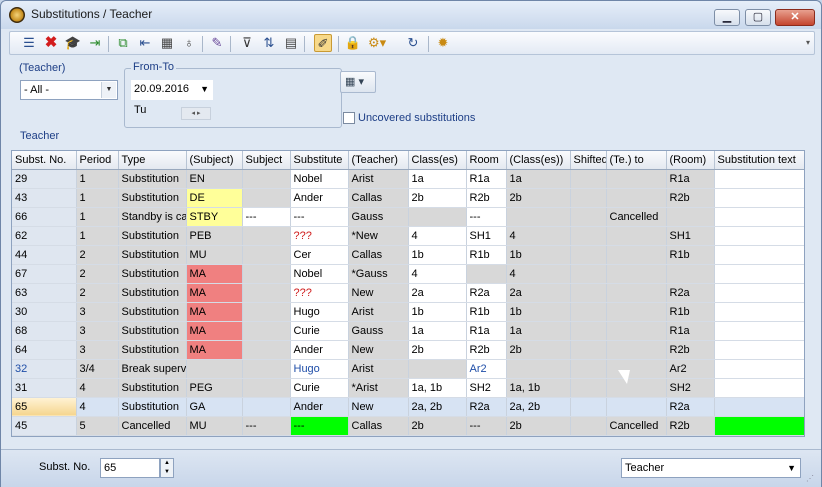 The height and width of the screenshot is (487, 822). I want to click on table-cell: Ar2, so click(486, 369).